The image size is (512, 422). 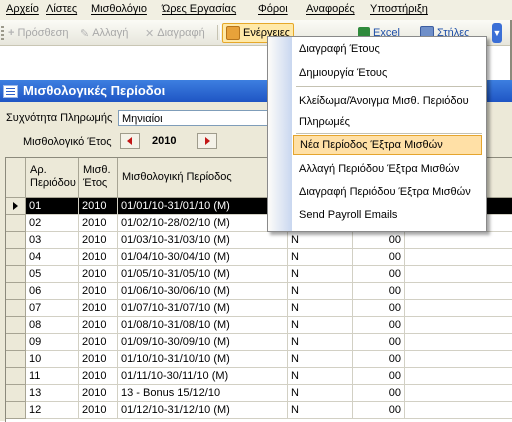 What do you see at coordinates (497, 33) in the screenshot?
I see `toolbar-overflow-icon: ▼` at bounding box center [497, 33].